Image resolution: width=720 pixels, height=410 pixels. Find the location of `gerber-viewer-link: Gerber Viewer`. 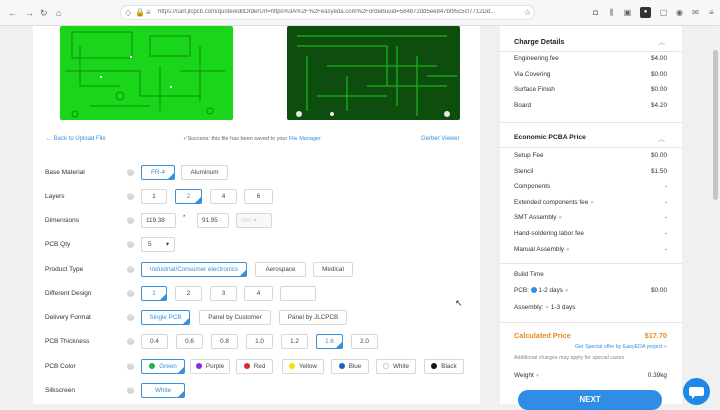

gerber-viewer-link: Gerber Viewer is located at coordinates (440, 139).